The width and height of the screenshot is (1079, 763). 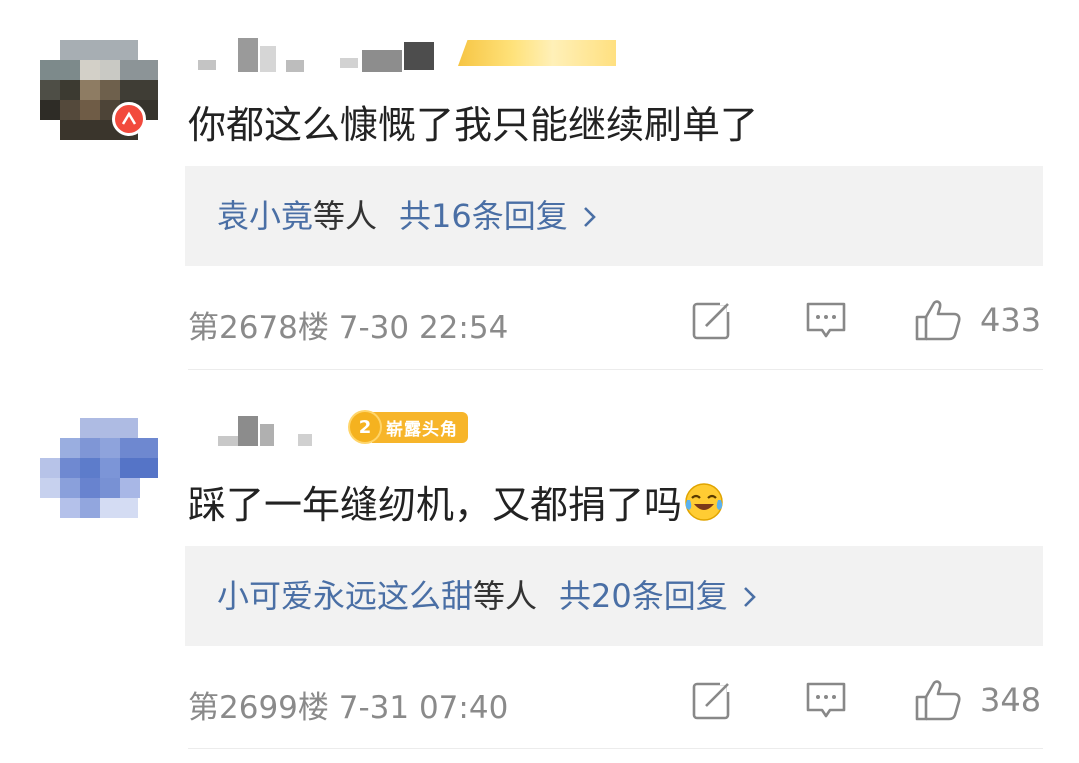 What do you see at coordinates (348, 328) in the screenshot?
I see `floor-and-time: 第2678楼 7-30 22:54` at bounding box center [348, 328].